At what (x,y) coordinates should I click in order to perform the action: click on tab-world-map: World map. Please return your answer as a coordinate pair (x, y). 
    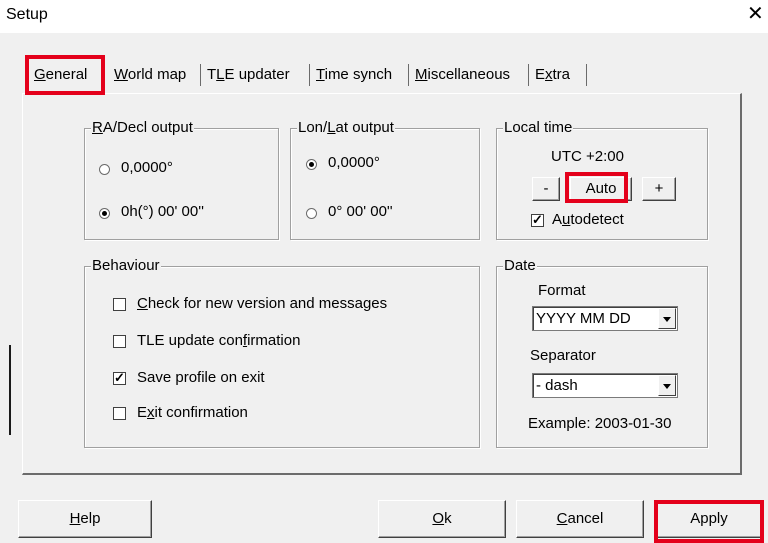
    Looking at the image, I should click on (150, 75).